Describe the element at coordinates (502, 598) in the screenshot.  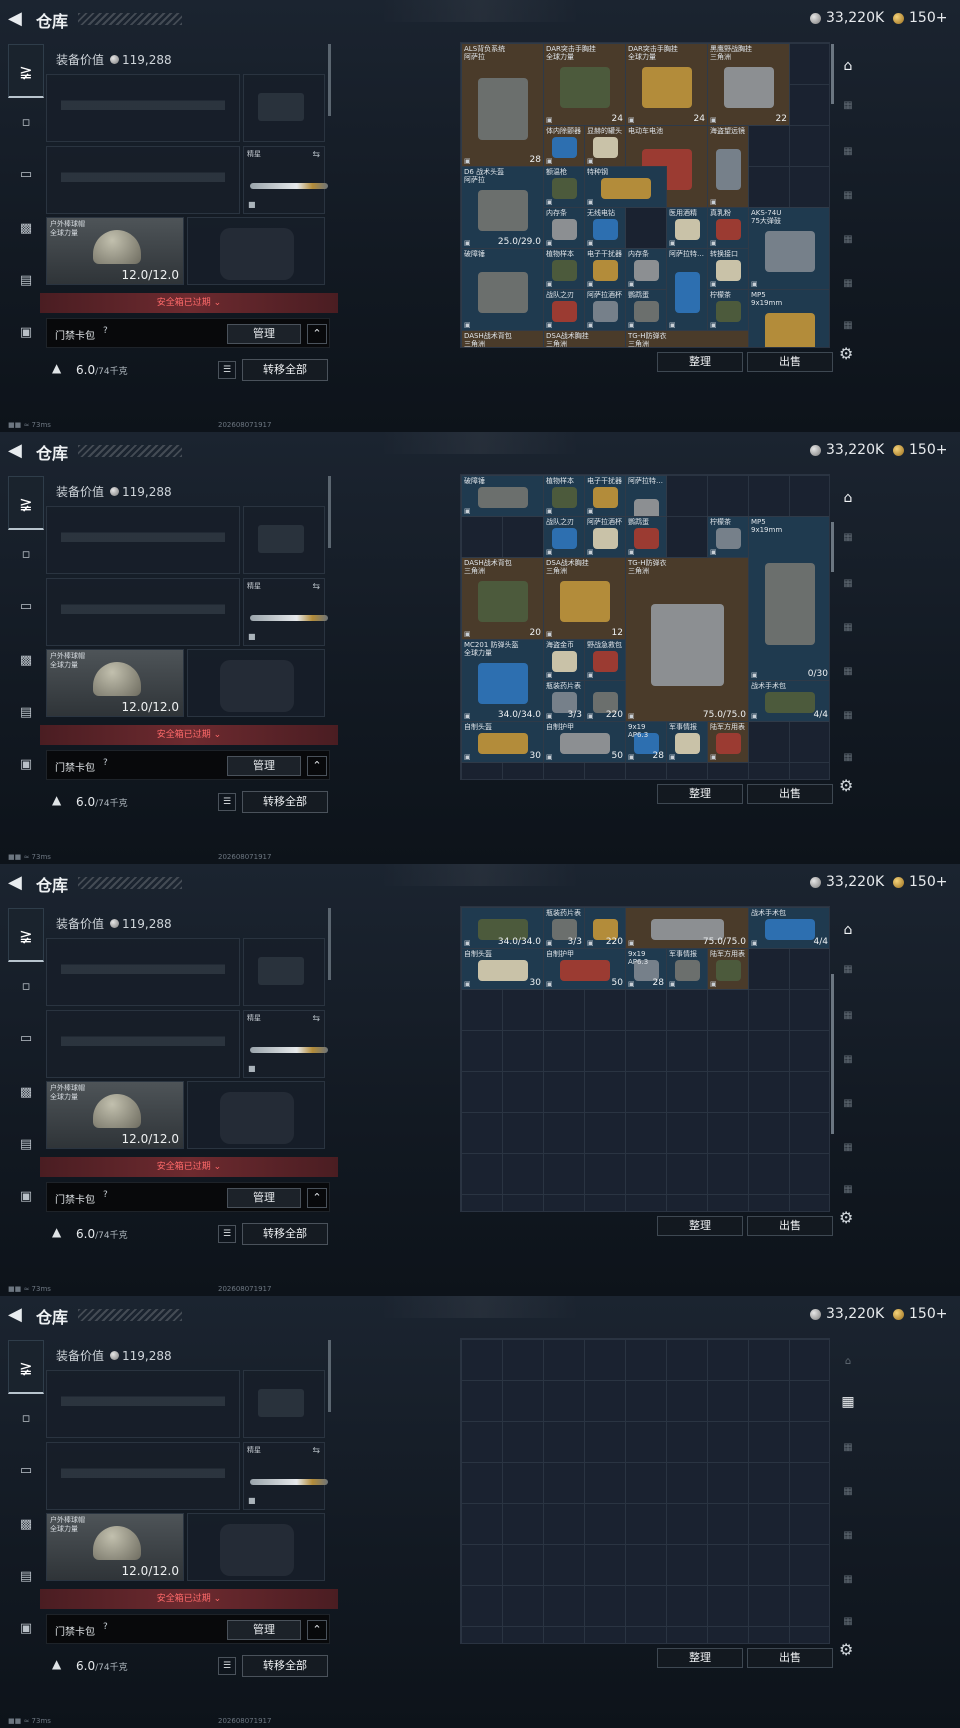
I see `stash-item: DASH战术背包 三角洲 ▣ 20` at that location.